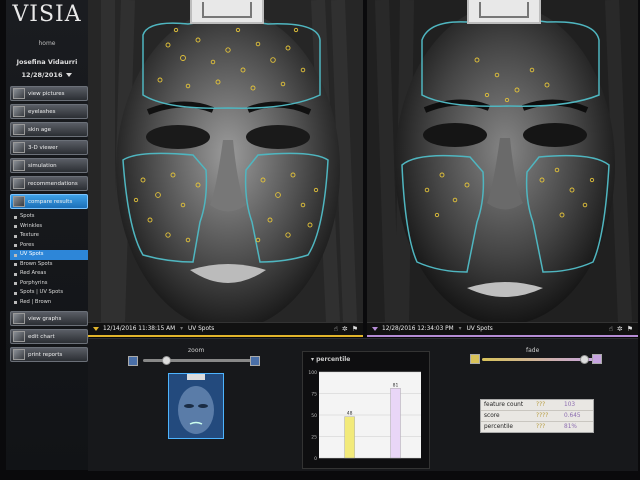 Image resolution: width=640 pixels, height=480 pixels. What do you see at coordinates (480, 329) in the screenshot?
I see `right-image-mode: UV Spots` at bounding box center [480, 329].